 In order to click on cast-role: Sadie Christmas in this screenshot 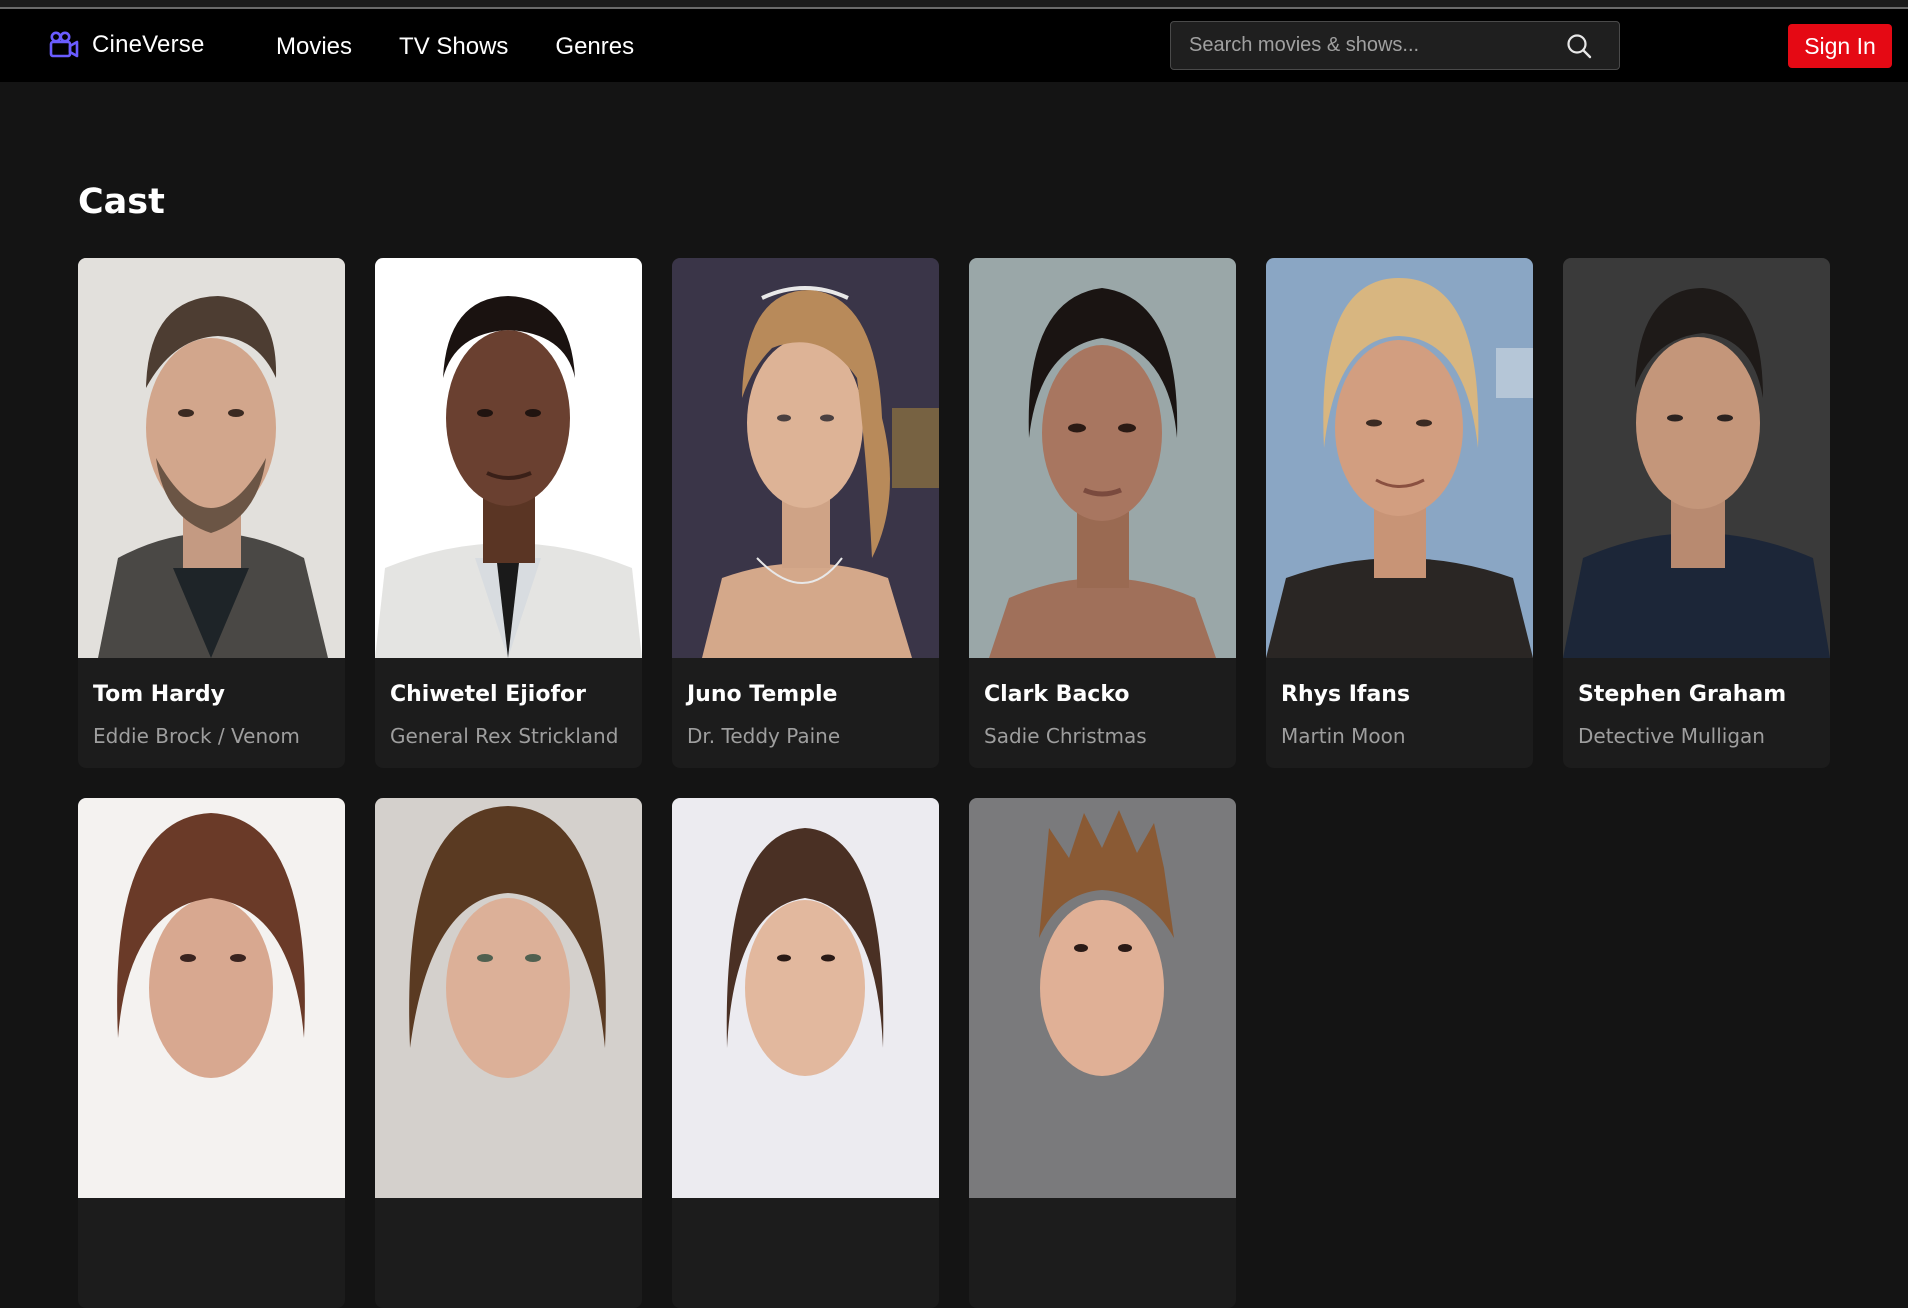, I will do `click(1065, 736)`.